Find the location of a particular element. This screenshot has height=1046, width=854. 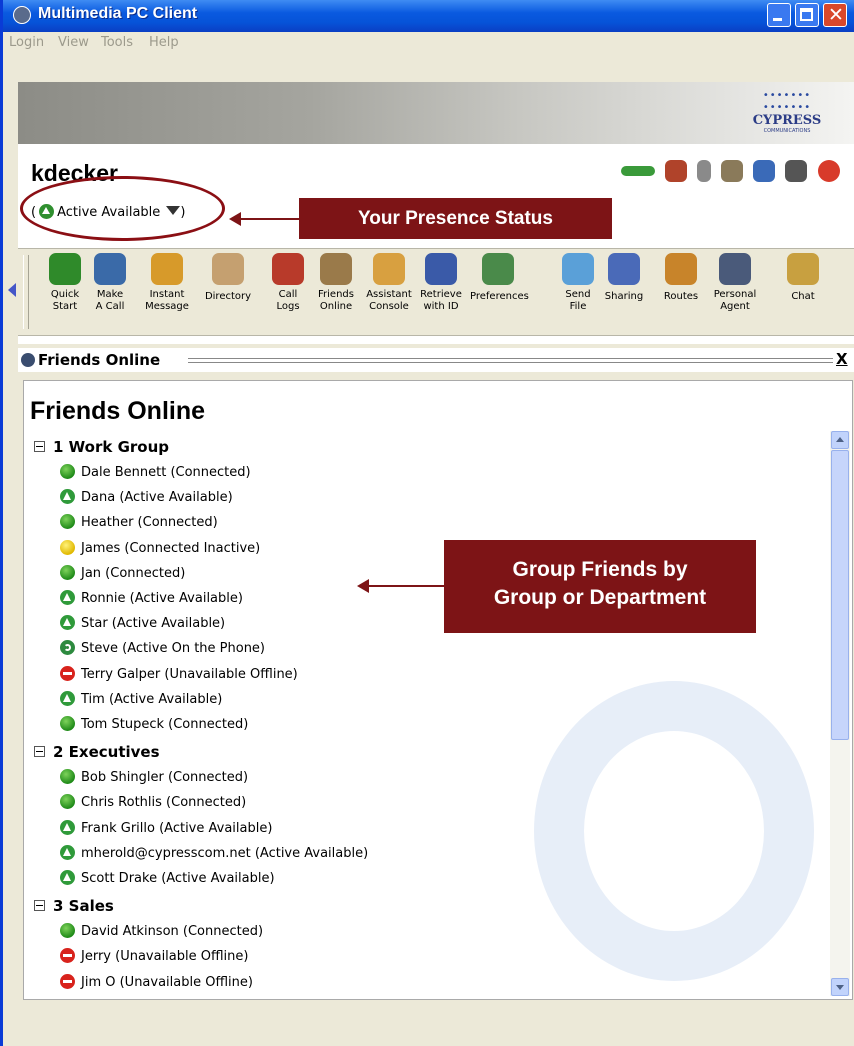

quick-icons is located at coordinates (733, 173).